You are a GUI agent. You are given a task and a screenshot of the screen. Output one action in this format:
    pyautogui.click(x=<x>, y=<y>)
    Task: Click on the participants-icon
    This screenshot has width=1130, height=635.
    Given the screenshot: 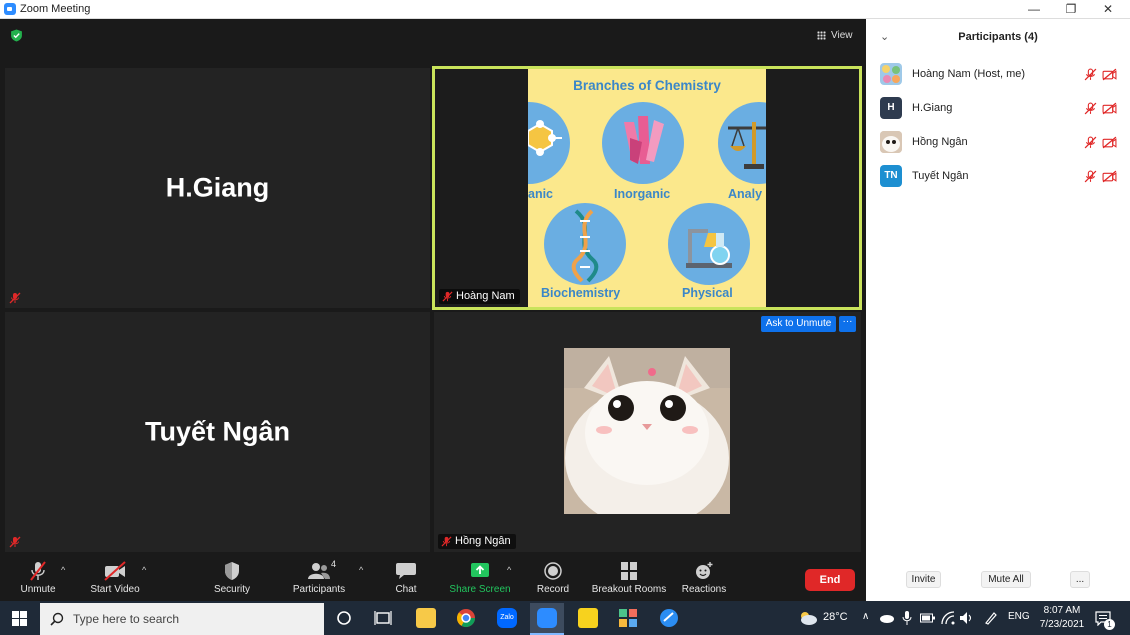 What is the action you would take?
    pyautogui.click(x=319, y=571)
    